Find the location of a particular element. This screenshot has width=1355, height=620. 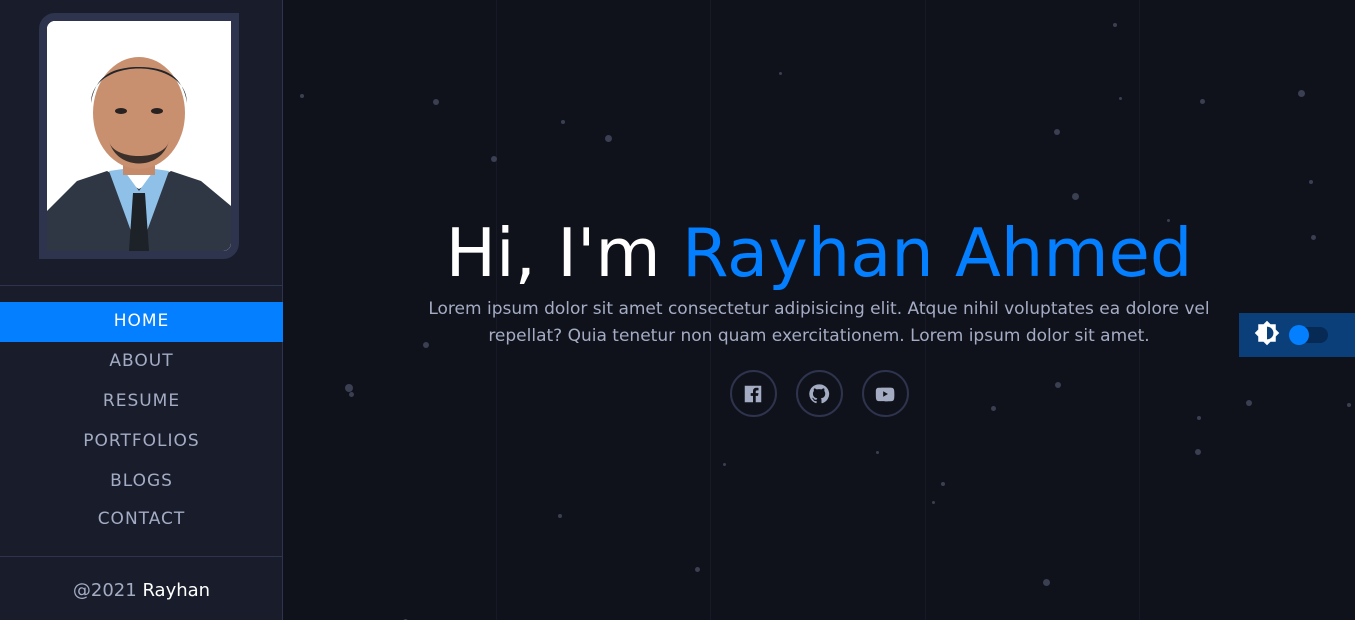

youtube-link is located at coordinates (885, 393).